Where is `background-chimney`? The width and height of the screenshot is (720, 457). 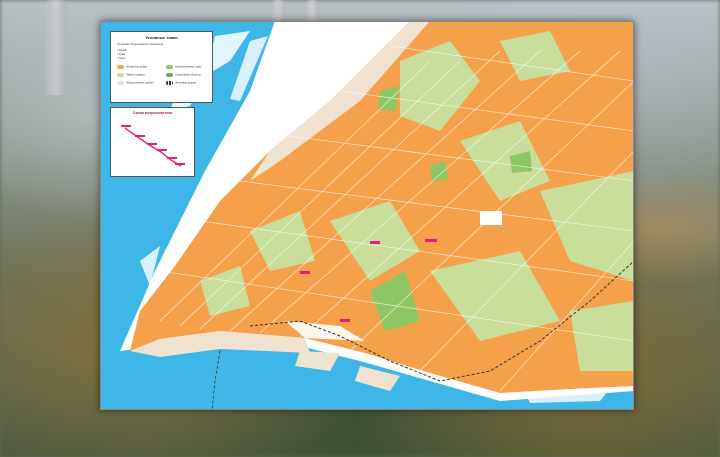
background-chimney is located at coordinates (56, 47).